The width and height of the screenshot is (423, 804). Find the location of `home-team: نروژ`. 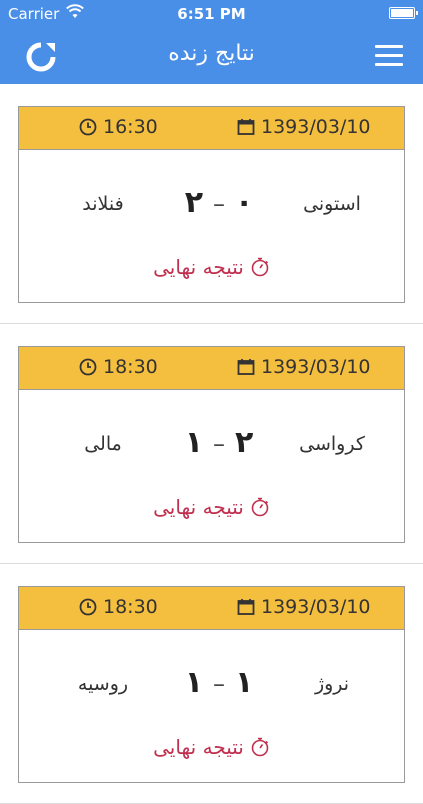

home-team: نروژ is located at coordinates (332, 684).